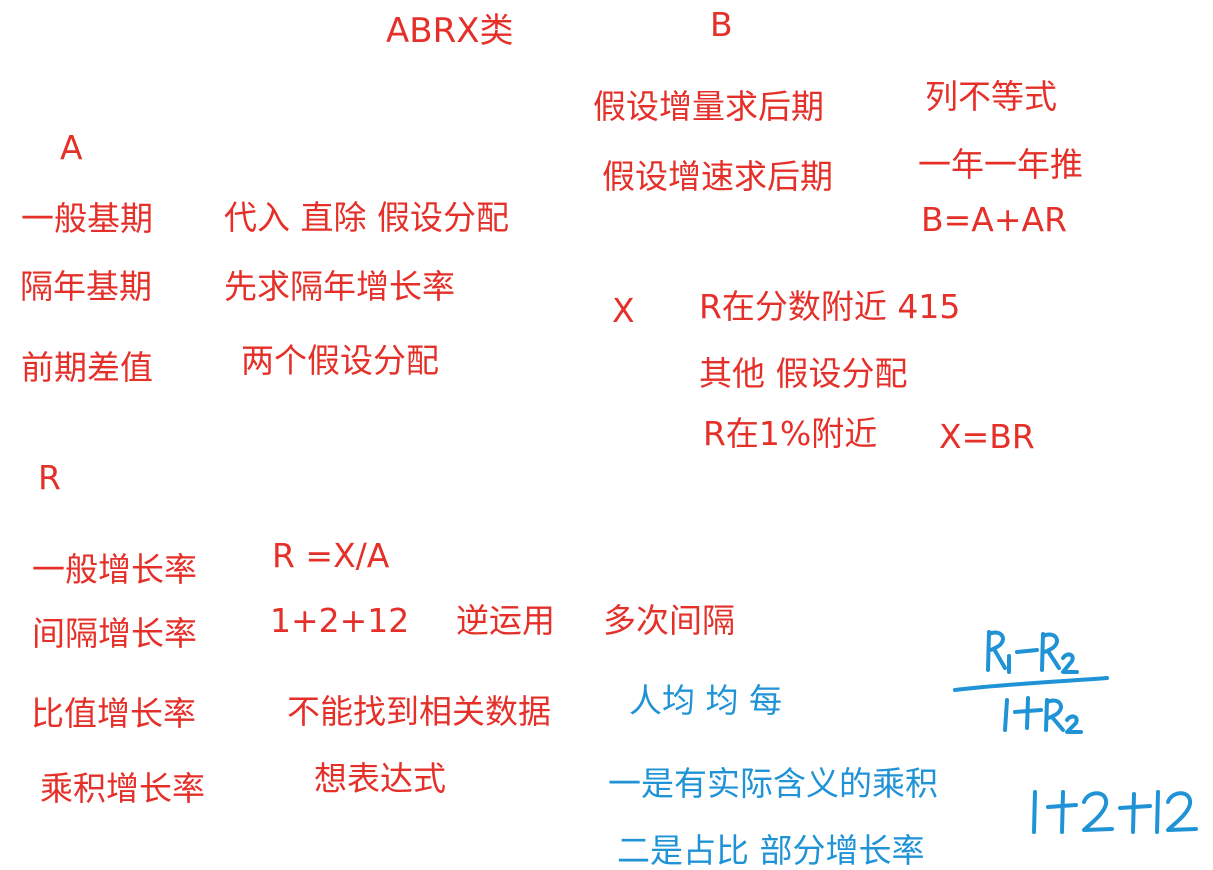 The image size is (1213, 870). Describe the element at coordinates (994, 219) in the screenshot. I see `b-formula: B=A+AR` at that location.